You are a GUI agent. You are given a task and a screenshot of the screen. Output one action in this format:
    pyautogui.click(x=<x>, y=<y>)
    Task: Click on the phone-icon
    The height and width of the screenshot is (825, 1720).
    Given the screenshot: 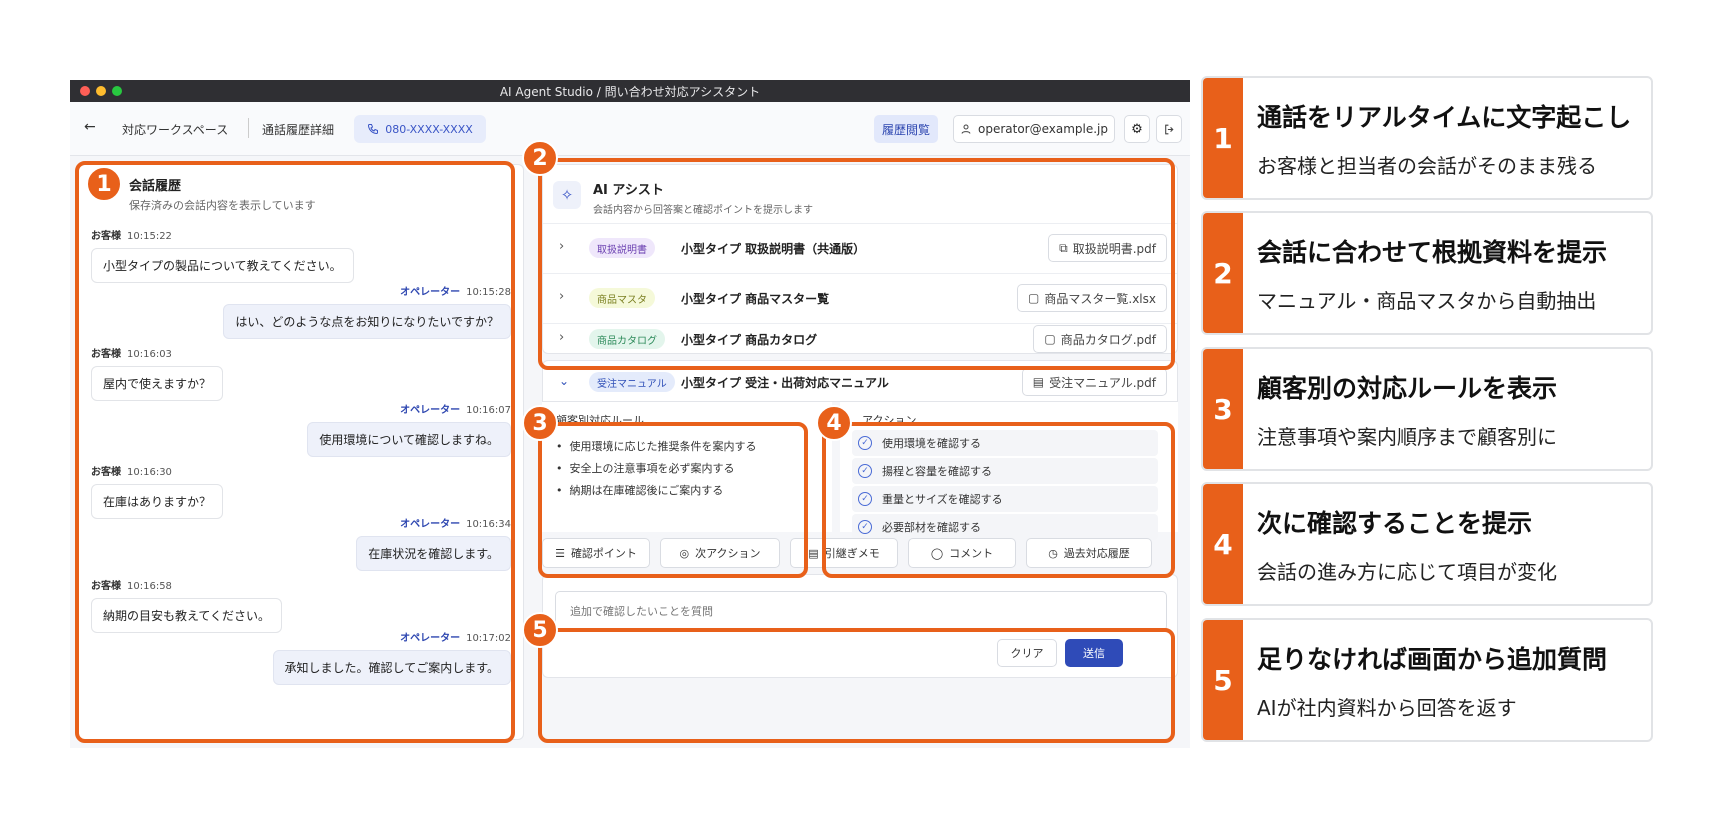 What is the action you would take?
    pyautogui.click(x=373, y=129)
    